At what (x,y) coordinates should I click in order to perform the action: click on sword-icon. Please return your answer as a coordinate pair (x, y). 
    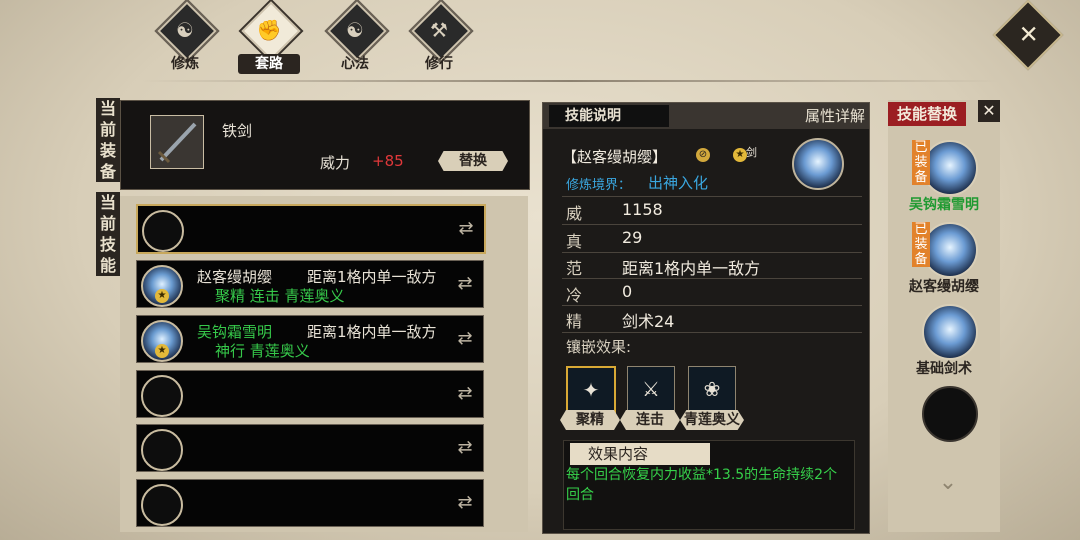
    Looking at the image, I should click on (177, 143).